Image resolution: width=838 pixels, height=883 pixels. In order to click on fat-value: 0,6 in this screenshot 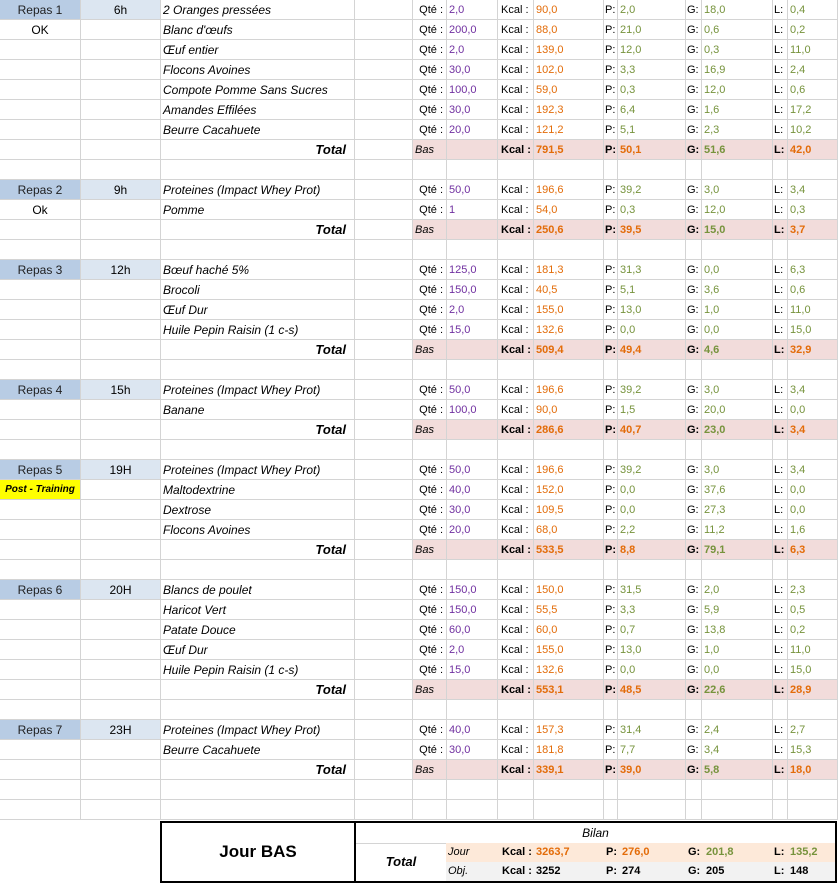, I will do `click(813, 290)`.